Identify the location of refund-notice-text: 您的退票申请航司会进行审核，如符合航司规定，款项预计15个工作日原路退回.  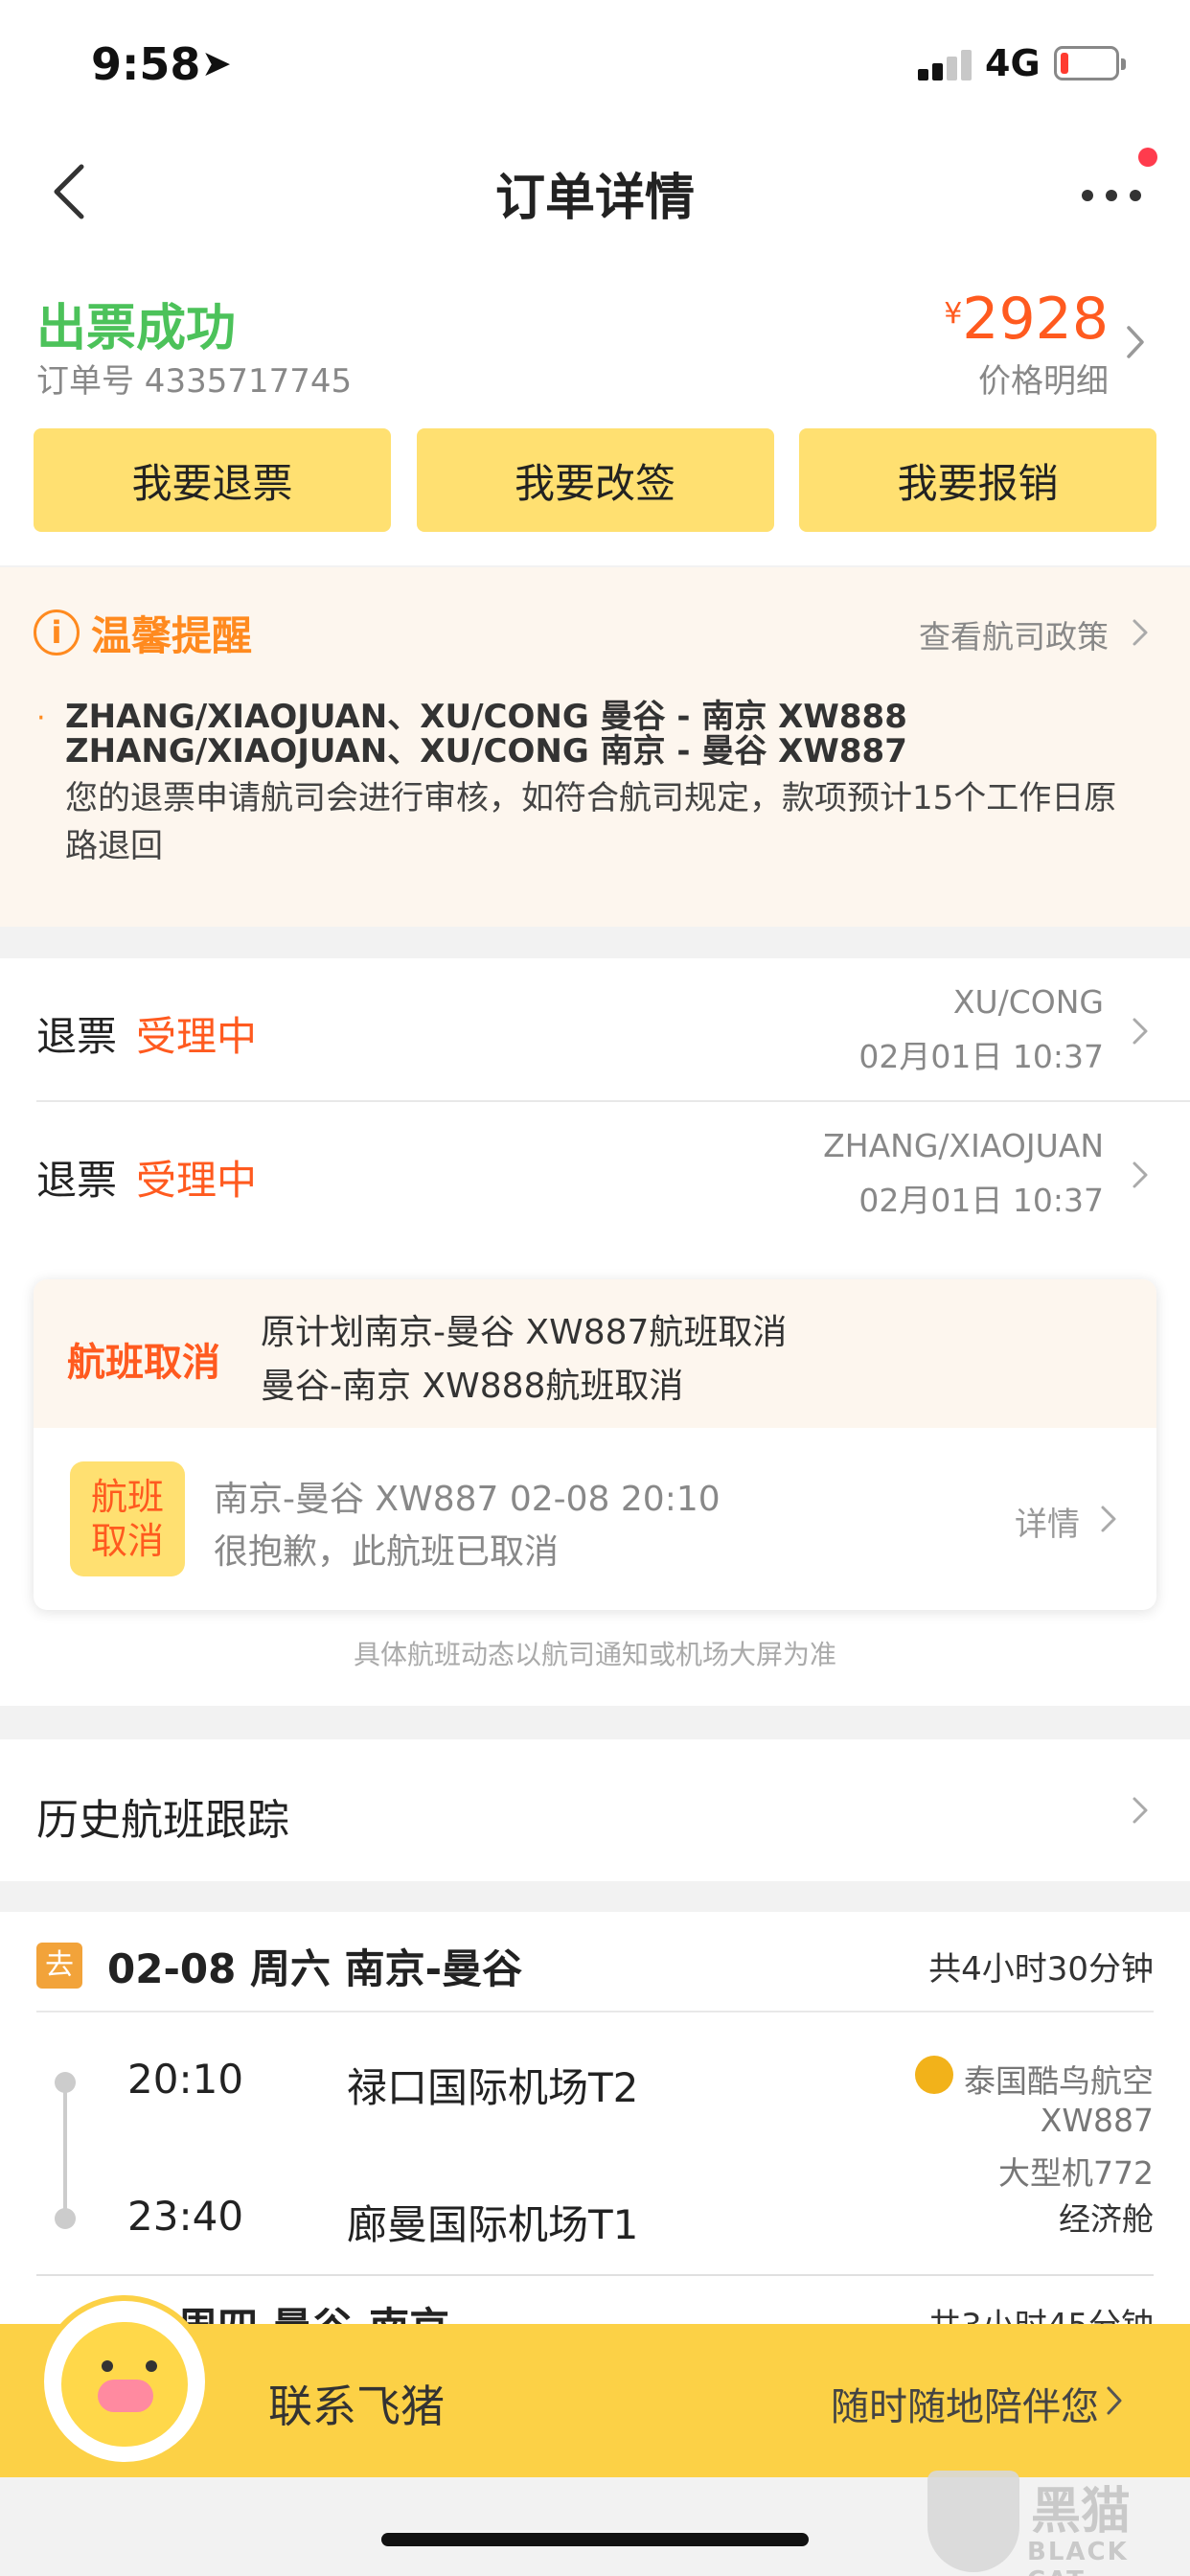
(591, 822).